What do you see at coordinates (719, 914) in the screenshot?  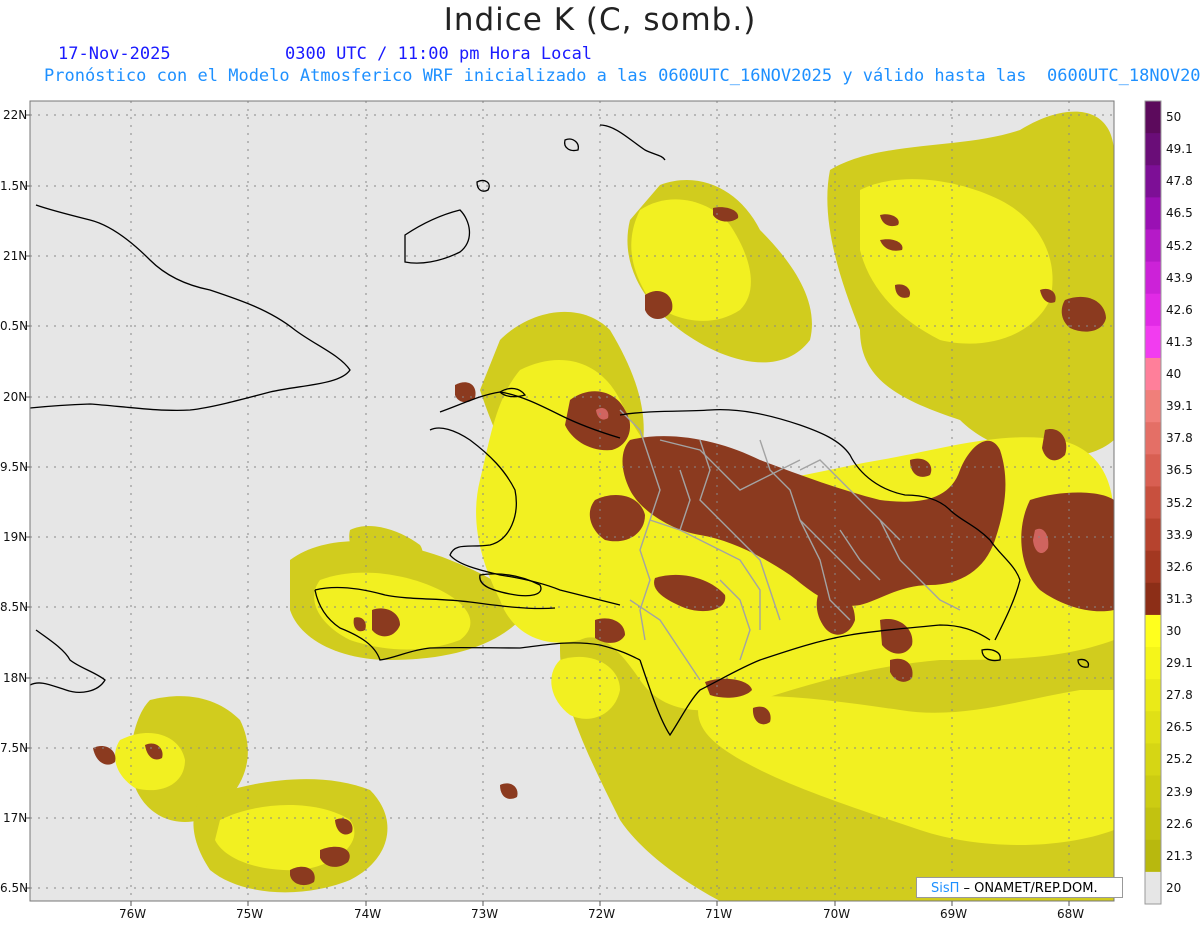 I see `lon-label: 71W` at bounding box center [719, 914].